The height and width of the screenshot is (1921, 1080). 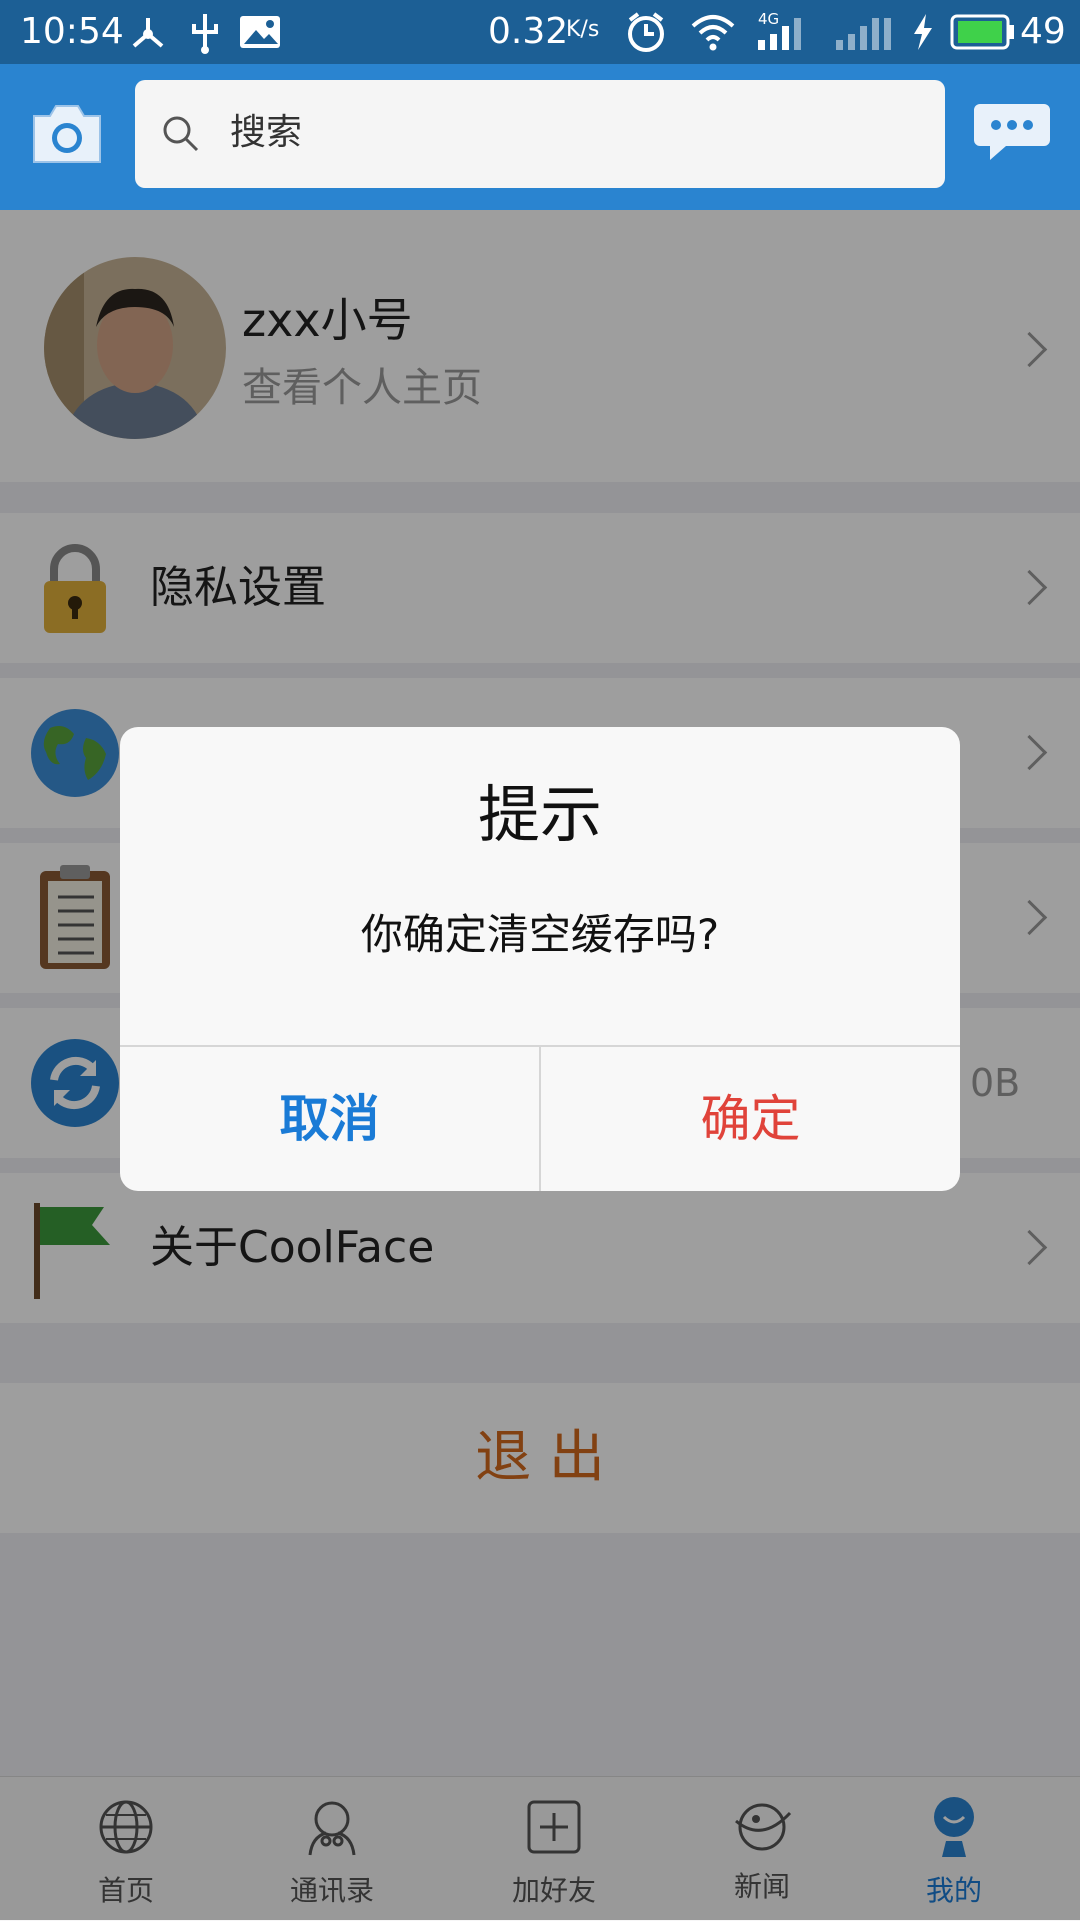 I want to click on cancel-button: 取消, so click(x=329, y=1119).